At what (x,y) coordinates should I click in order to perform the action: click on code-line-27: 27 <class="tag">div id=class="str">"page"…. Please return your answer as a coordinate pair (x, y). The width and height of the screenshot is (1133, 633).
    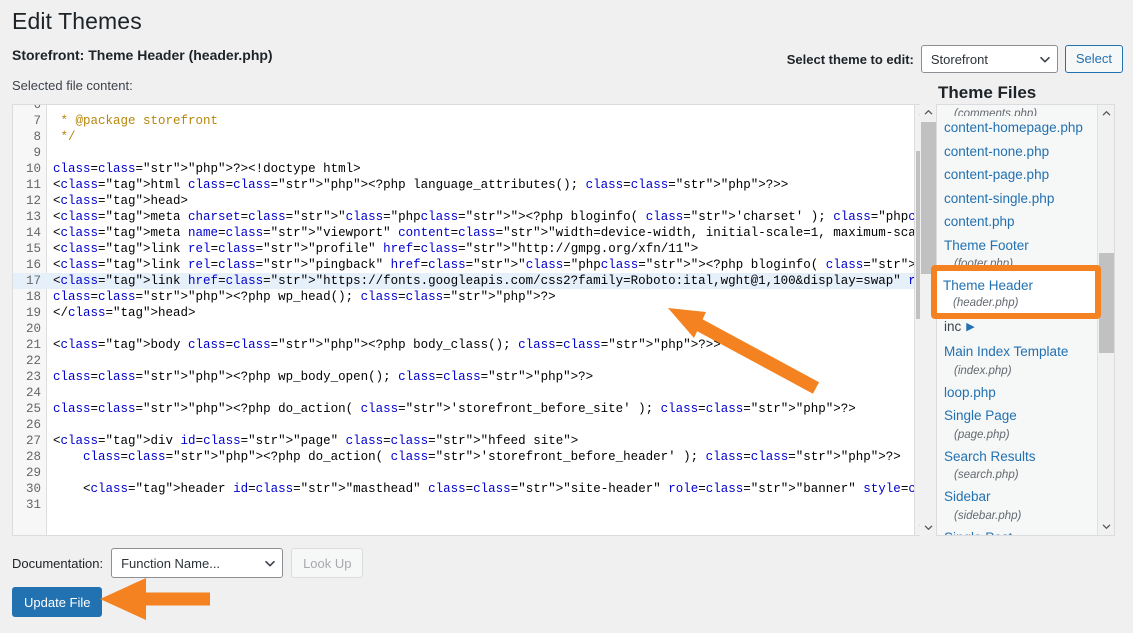
    Looking at the image, I should click on (472, 441).